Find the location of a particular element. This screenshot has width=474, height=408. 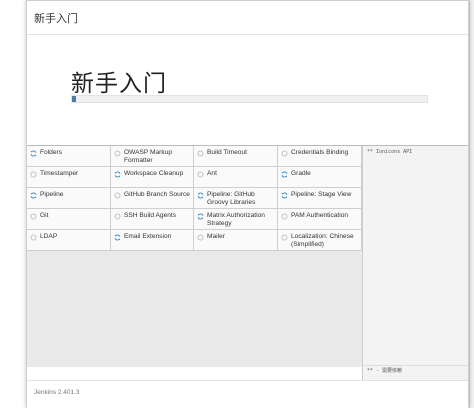

plugin-item: Pipeline: GitHub Groovy Libraries is located at coordinates (236, 198).